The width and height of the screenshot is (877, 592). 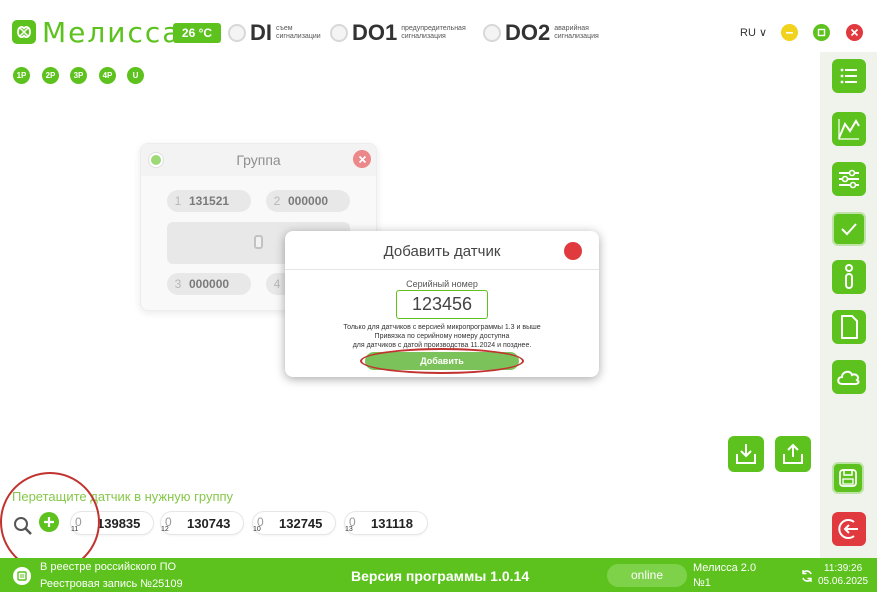 I want to click on sensor-serial: 131118, so click(x=392, y=523).